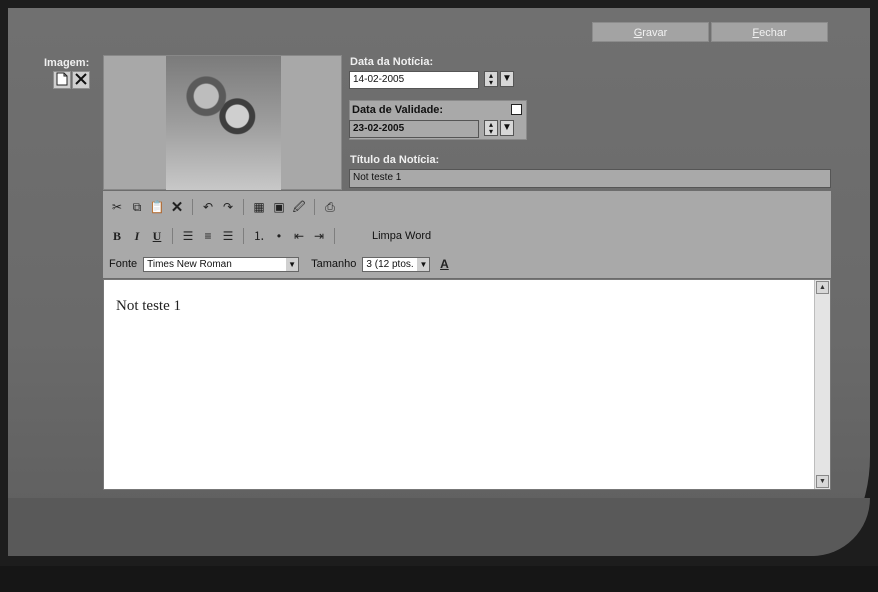 This screenshot has height=592, width=878. What do you see at coordinates (491, 79) in the screenshot?
I see `news-date-spinner: ▴ ▾` at bounding box center [491, 79].